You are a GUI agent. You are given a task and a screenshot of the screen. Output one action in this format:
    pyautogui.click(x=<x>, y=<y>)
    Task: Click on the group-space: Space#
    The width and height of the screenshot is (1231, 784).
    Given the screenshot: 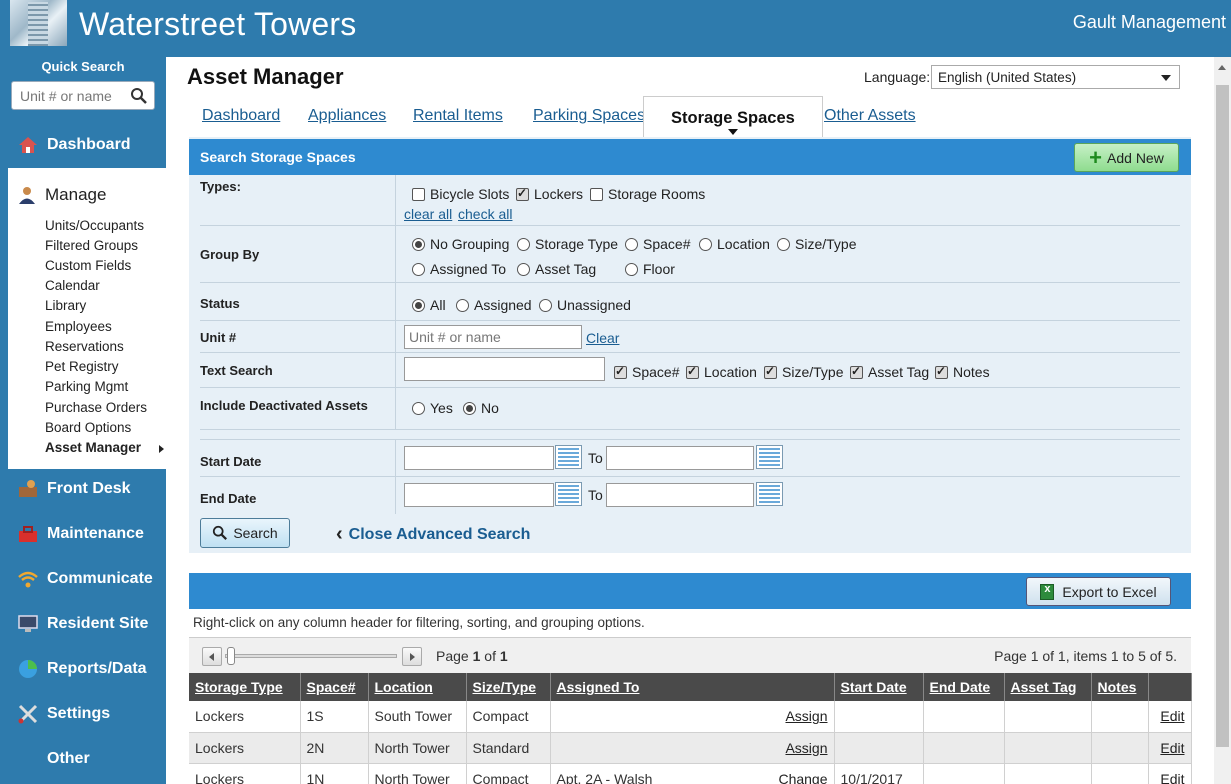 What is the action you would take?
    pyautogui.click(x=657, y=244)
    